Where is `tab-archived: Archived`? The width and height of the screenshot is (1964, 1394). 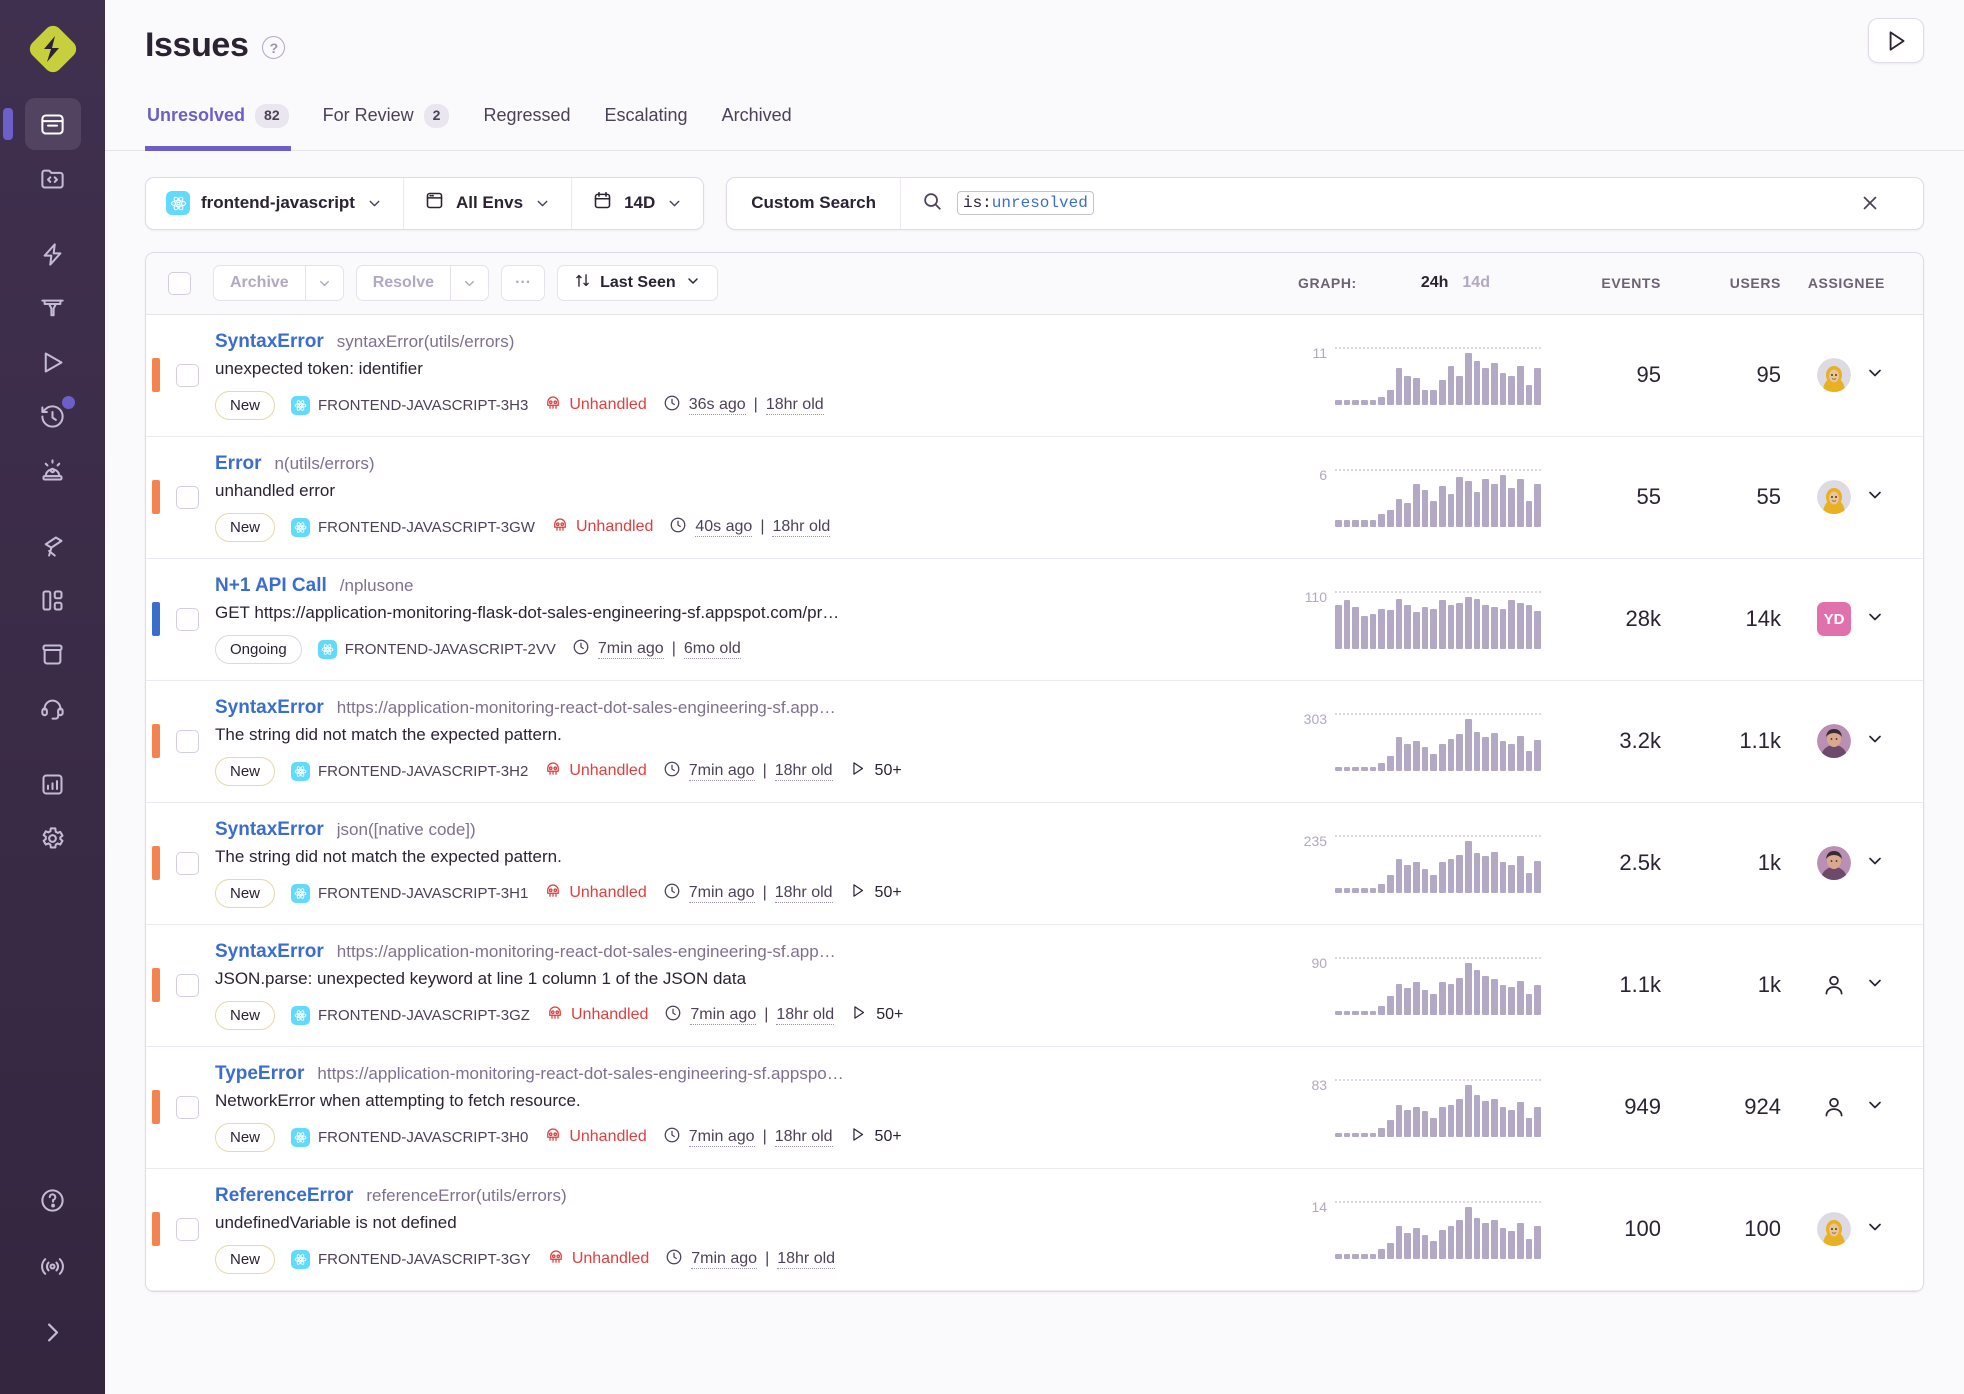
tab-archived: Archived is located at coordinates (757, 123).